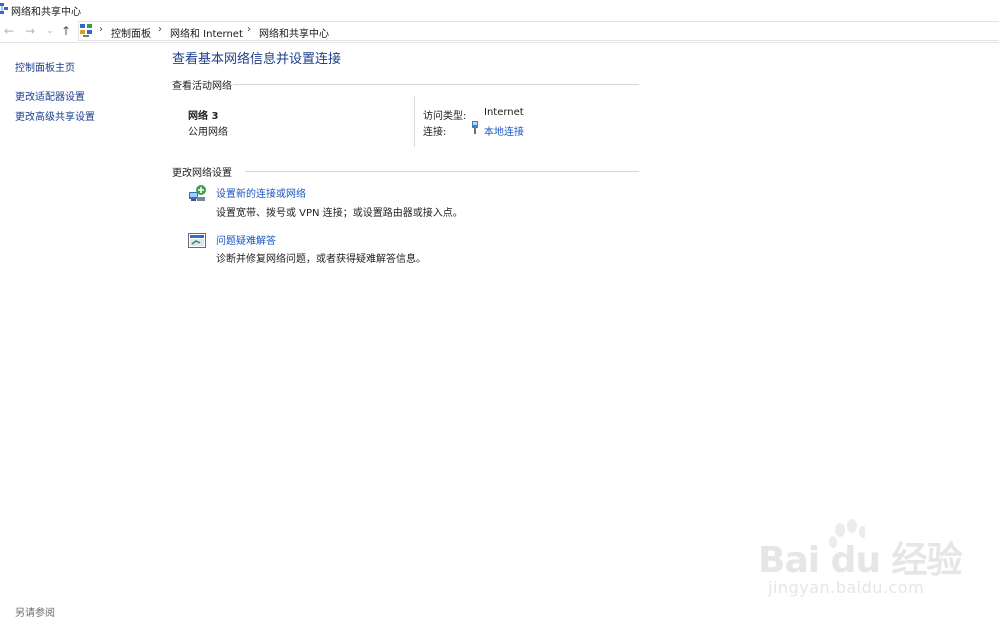  I want to click on forward-button: →, so click(30, 31).